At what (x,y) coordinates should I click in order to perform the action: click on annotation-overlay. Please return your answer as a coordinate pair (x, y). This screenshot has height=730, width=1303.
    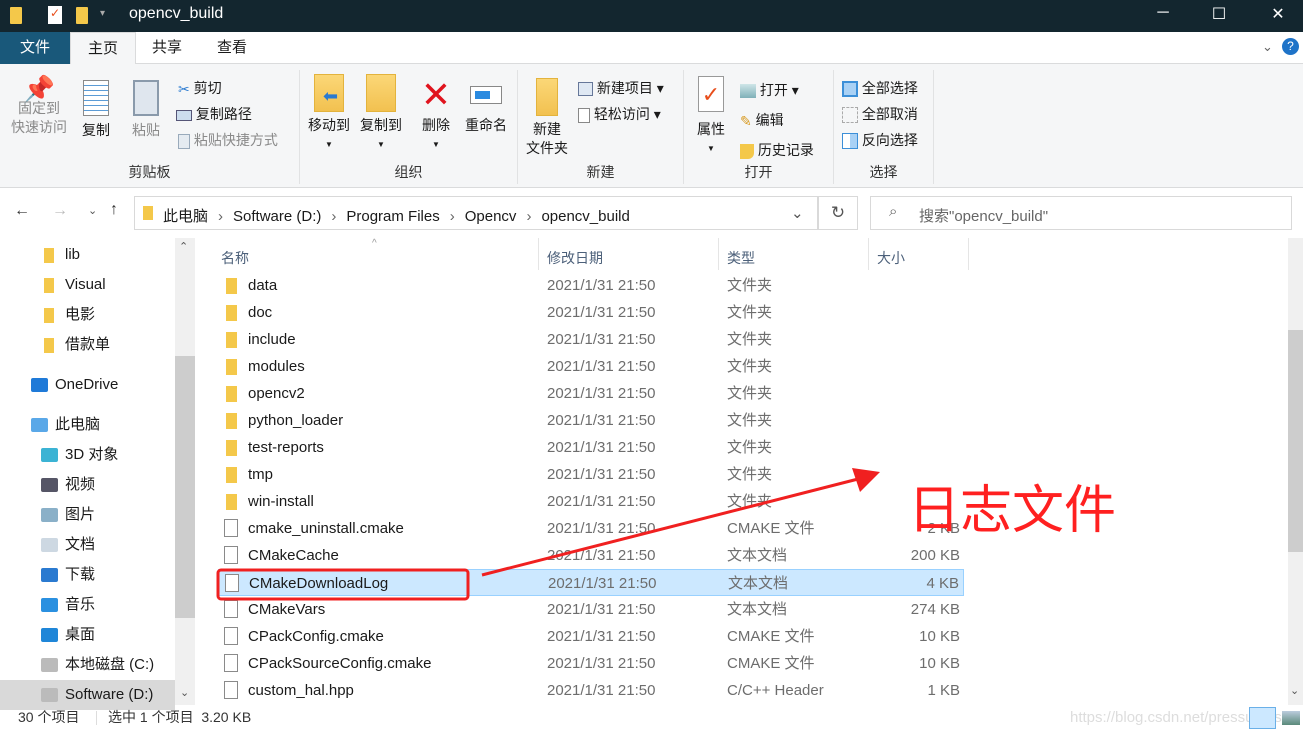
    Looking at the image, I should click on (548, 534).